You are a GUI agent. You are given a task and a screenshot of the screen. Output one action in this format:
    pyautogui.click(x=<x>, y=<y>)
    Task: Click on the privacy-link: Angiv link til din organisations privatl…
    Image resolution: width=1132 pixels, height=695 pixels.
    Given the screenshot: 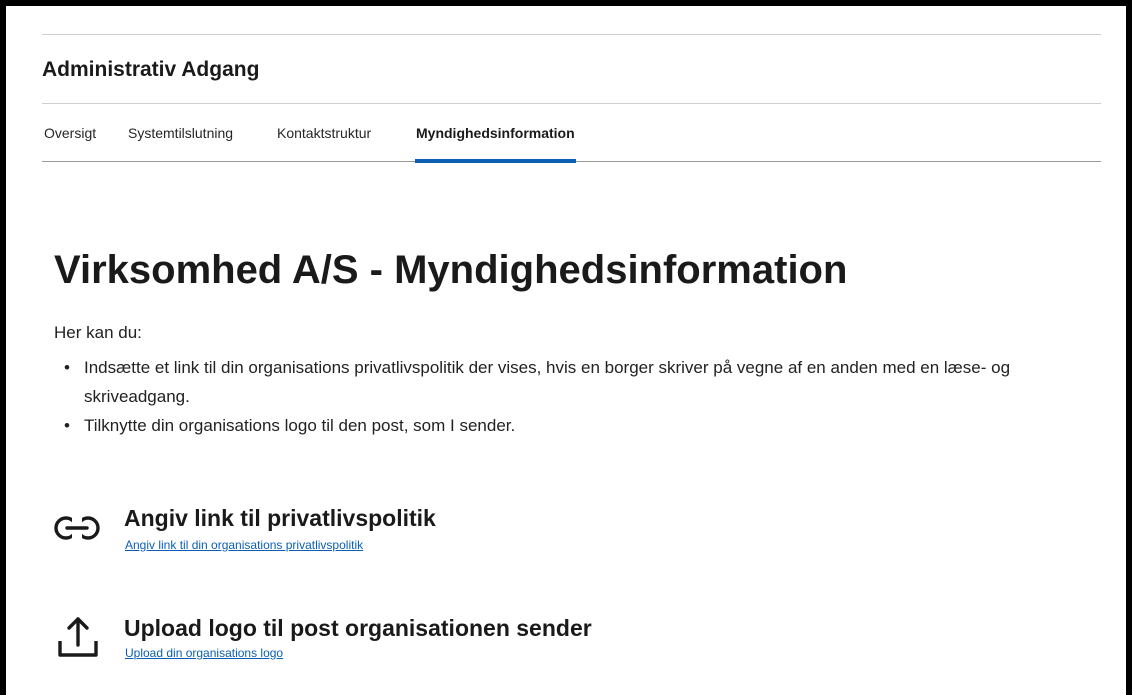 What is the action you would take?
    pyautogui.click(x=244, y=545)
    